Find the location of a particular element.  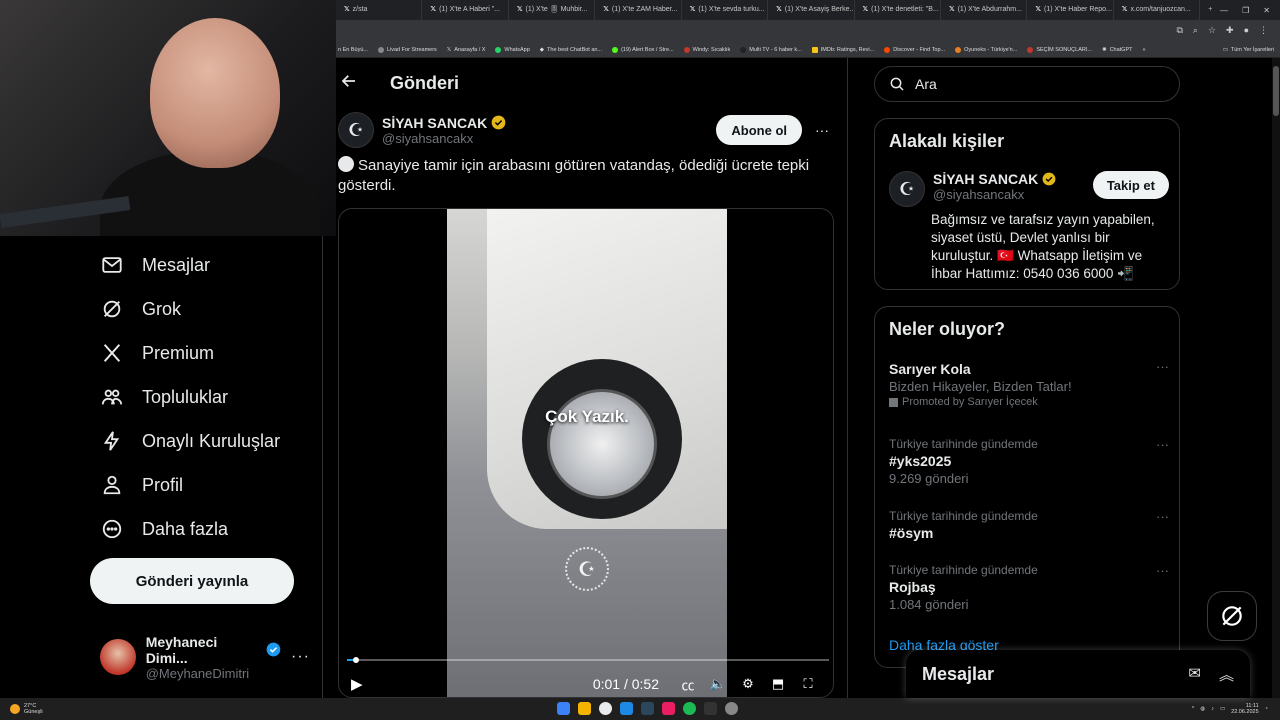

profile-icon: ● is located at coordinates (1246, 30).